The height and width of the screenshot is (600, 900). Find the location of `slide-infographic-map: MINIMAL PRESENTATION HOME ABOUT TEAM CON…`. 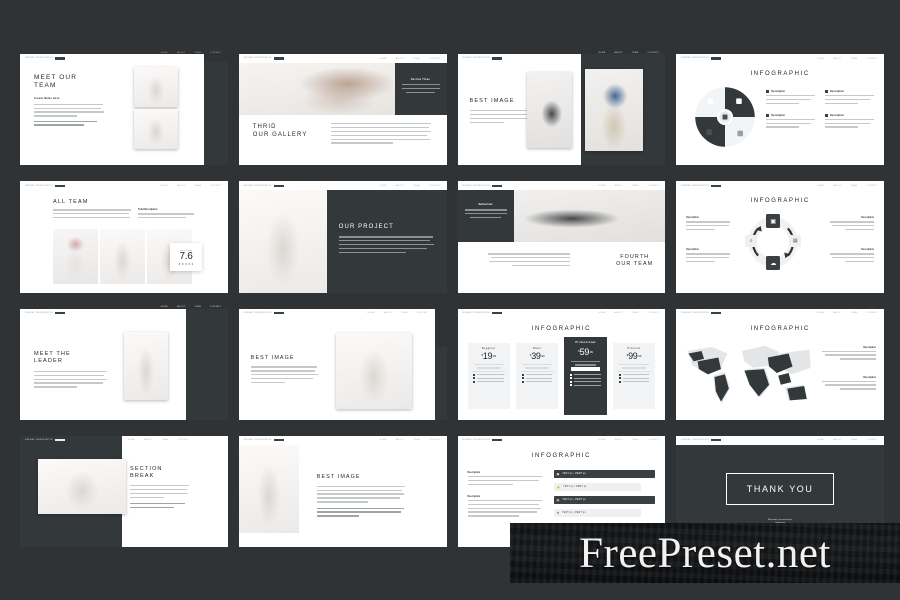

slide-infographic-map: MINIMAL PRESENTATION HOME ABOUT TEAM CON… is located at coordinates (780, 364).